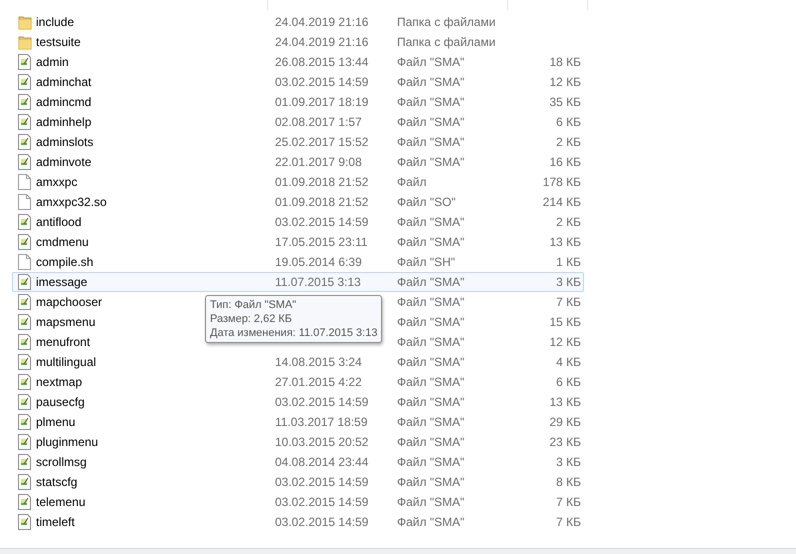 The image size is (796, 554). Describe the element at coordinates (61, 462) in the screenshot. I see `file-name: scrollmsg` at that location.